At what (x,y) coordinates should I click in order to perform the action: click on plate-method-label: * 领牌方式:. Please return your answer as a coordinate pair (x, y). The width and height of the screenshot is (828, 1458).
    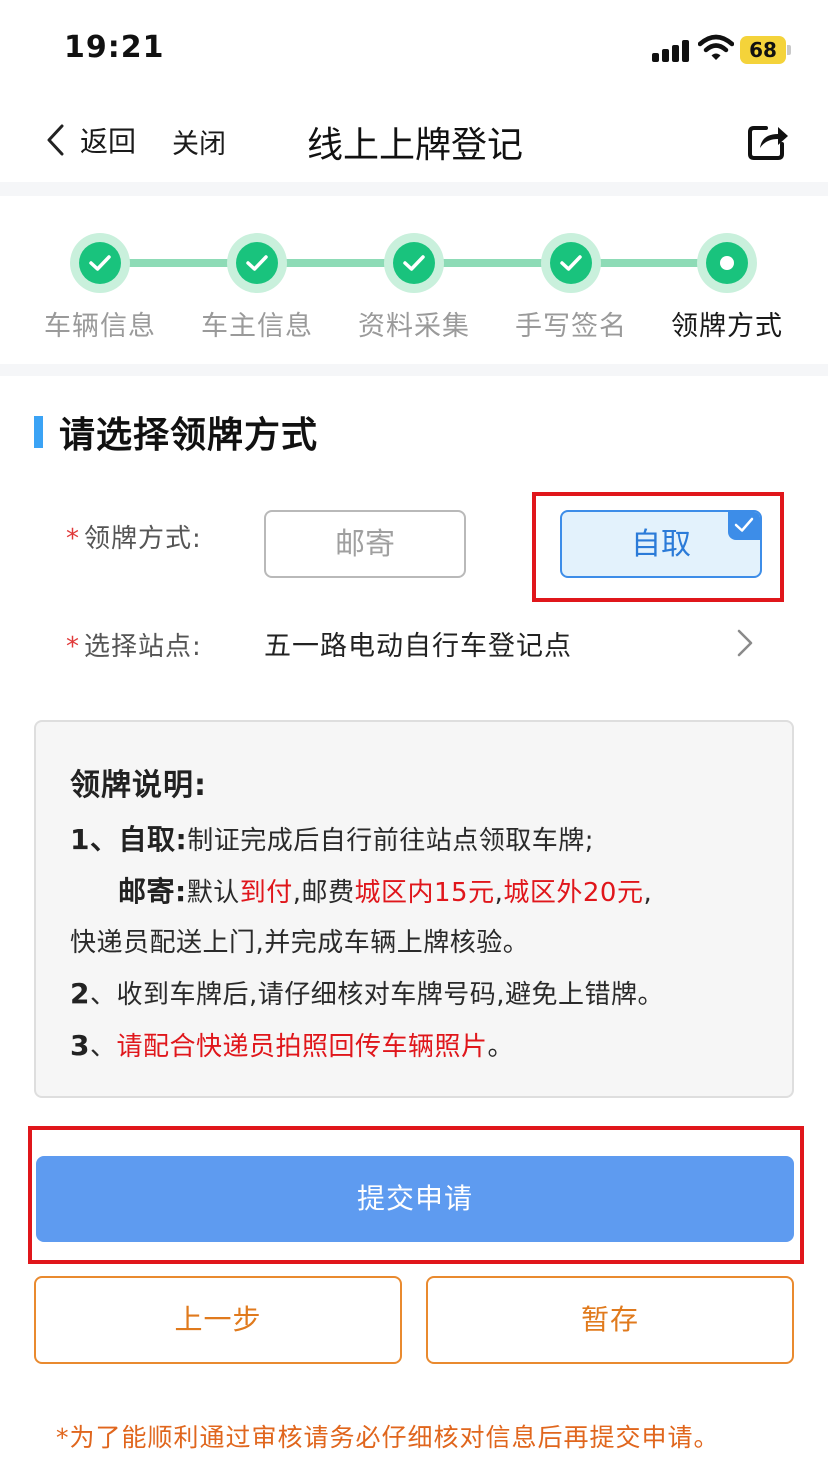
    Looking at the image, I should click on (134, 536).